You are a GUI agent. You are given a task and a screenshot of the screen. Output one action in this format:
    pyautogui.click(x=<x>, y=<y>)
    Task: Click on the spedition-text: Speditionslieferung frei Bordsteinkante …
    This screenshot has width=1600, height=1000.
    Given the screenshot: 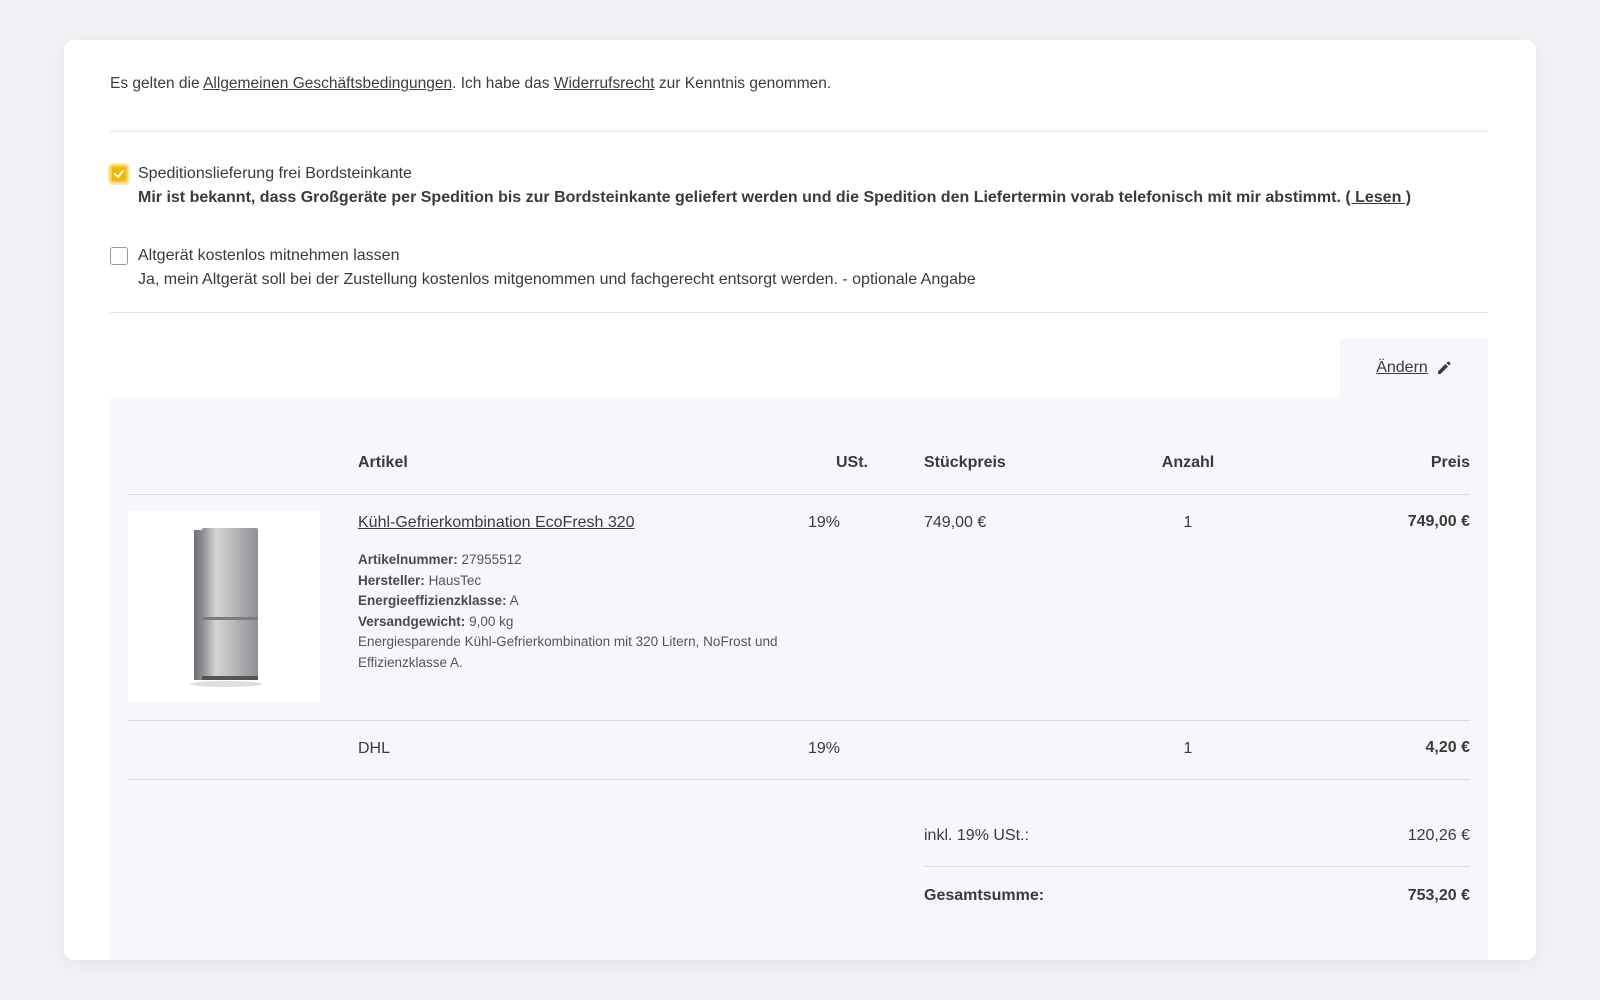 What is the action you would take?
    pyautogui.click(x=774, y=187)
    